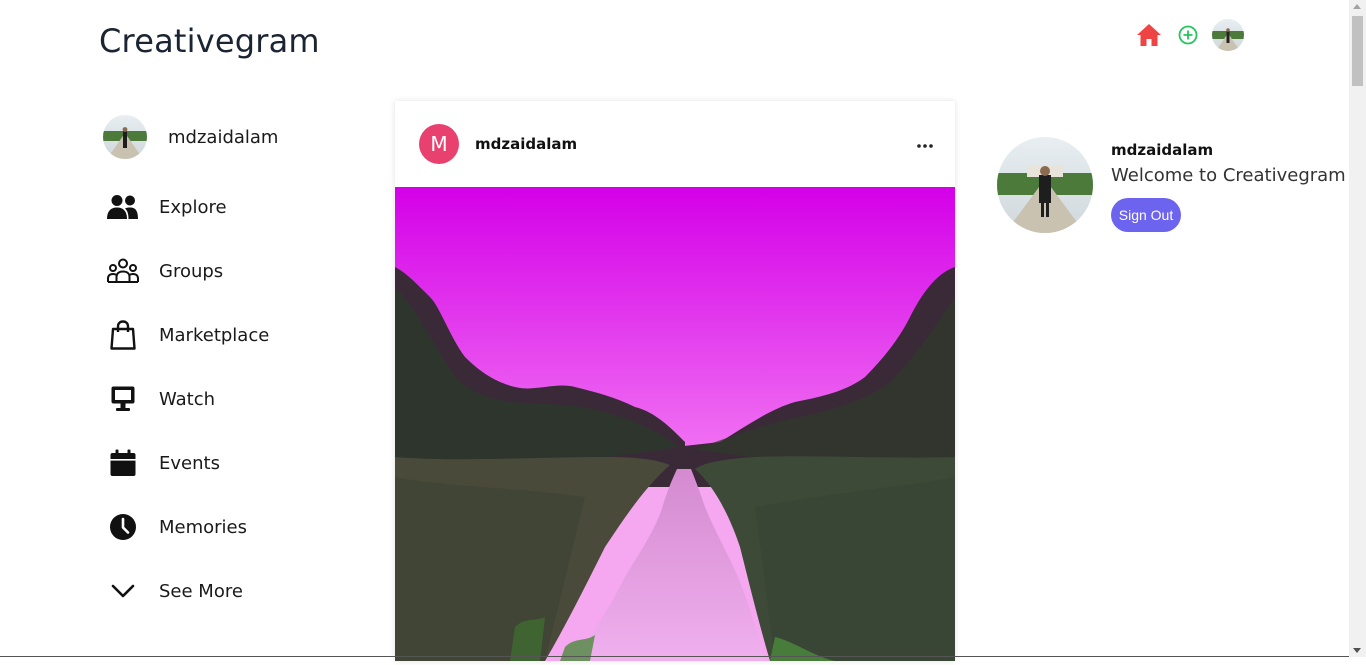 This screenshot has height=665, width=1366. I want to click on scroll-down-icon, so click(1357, 650).